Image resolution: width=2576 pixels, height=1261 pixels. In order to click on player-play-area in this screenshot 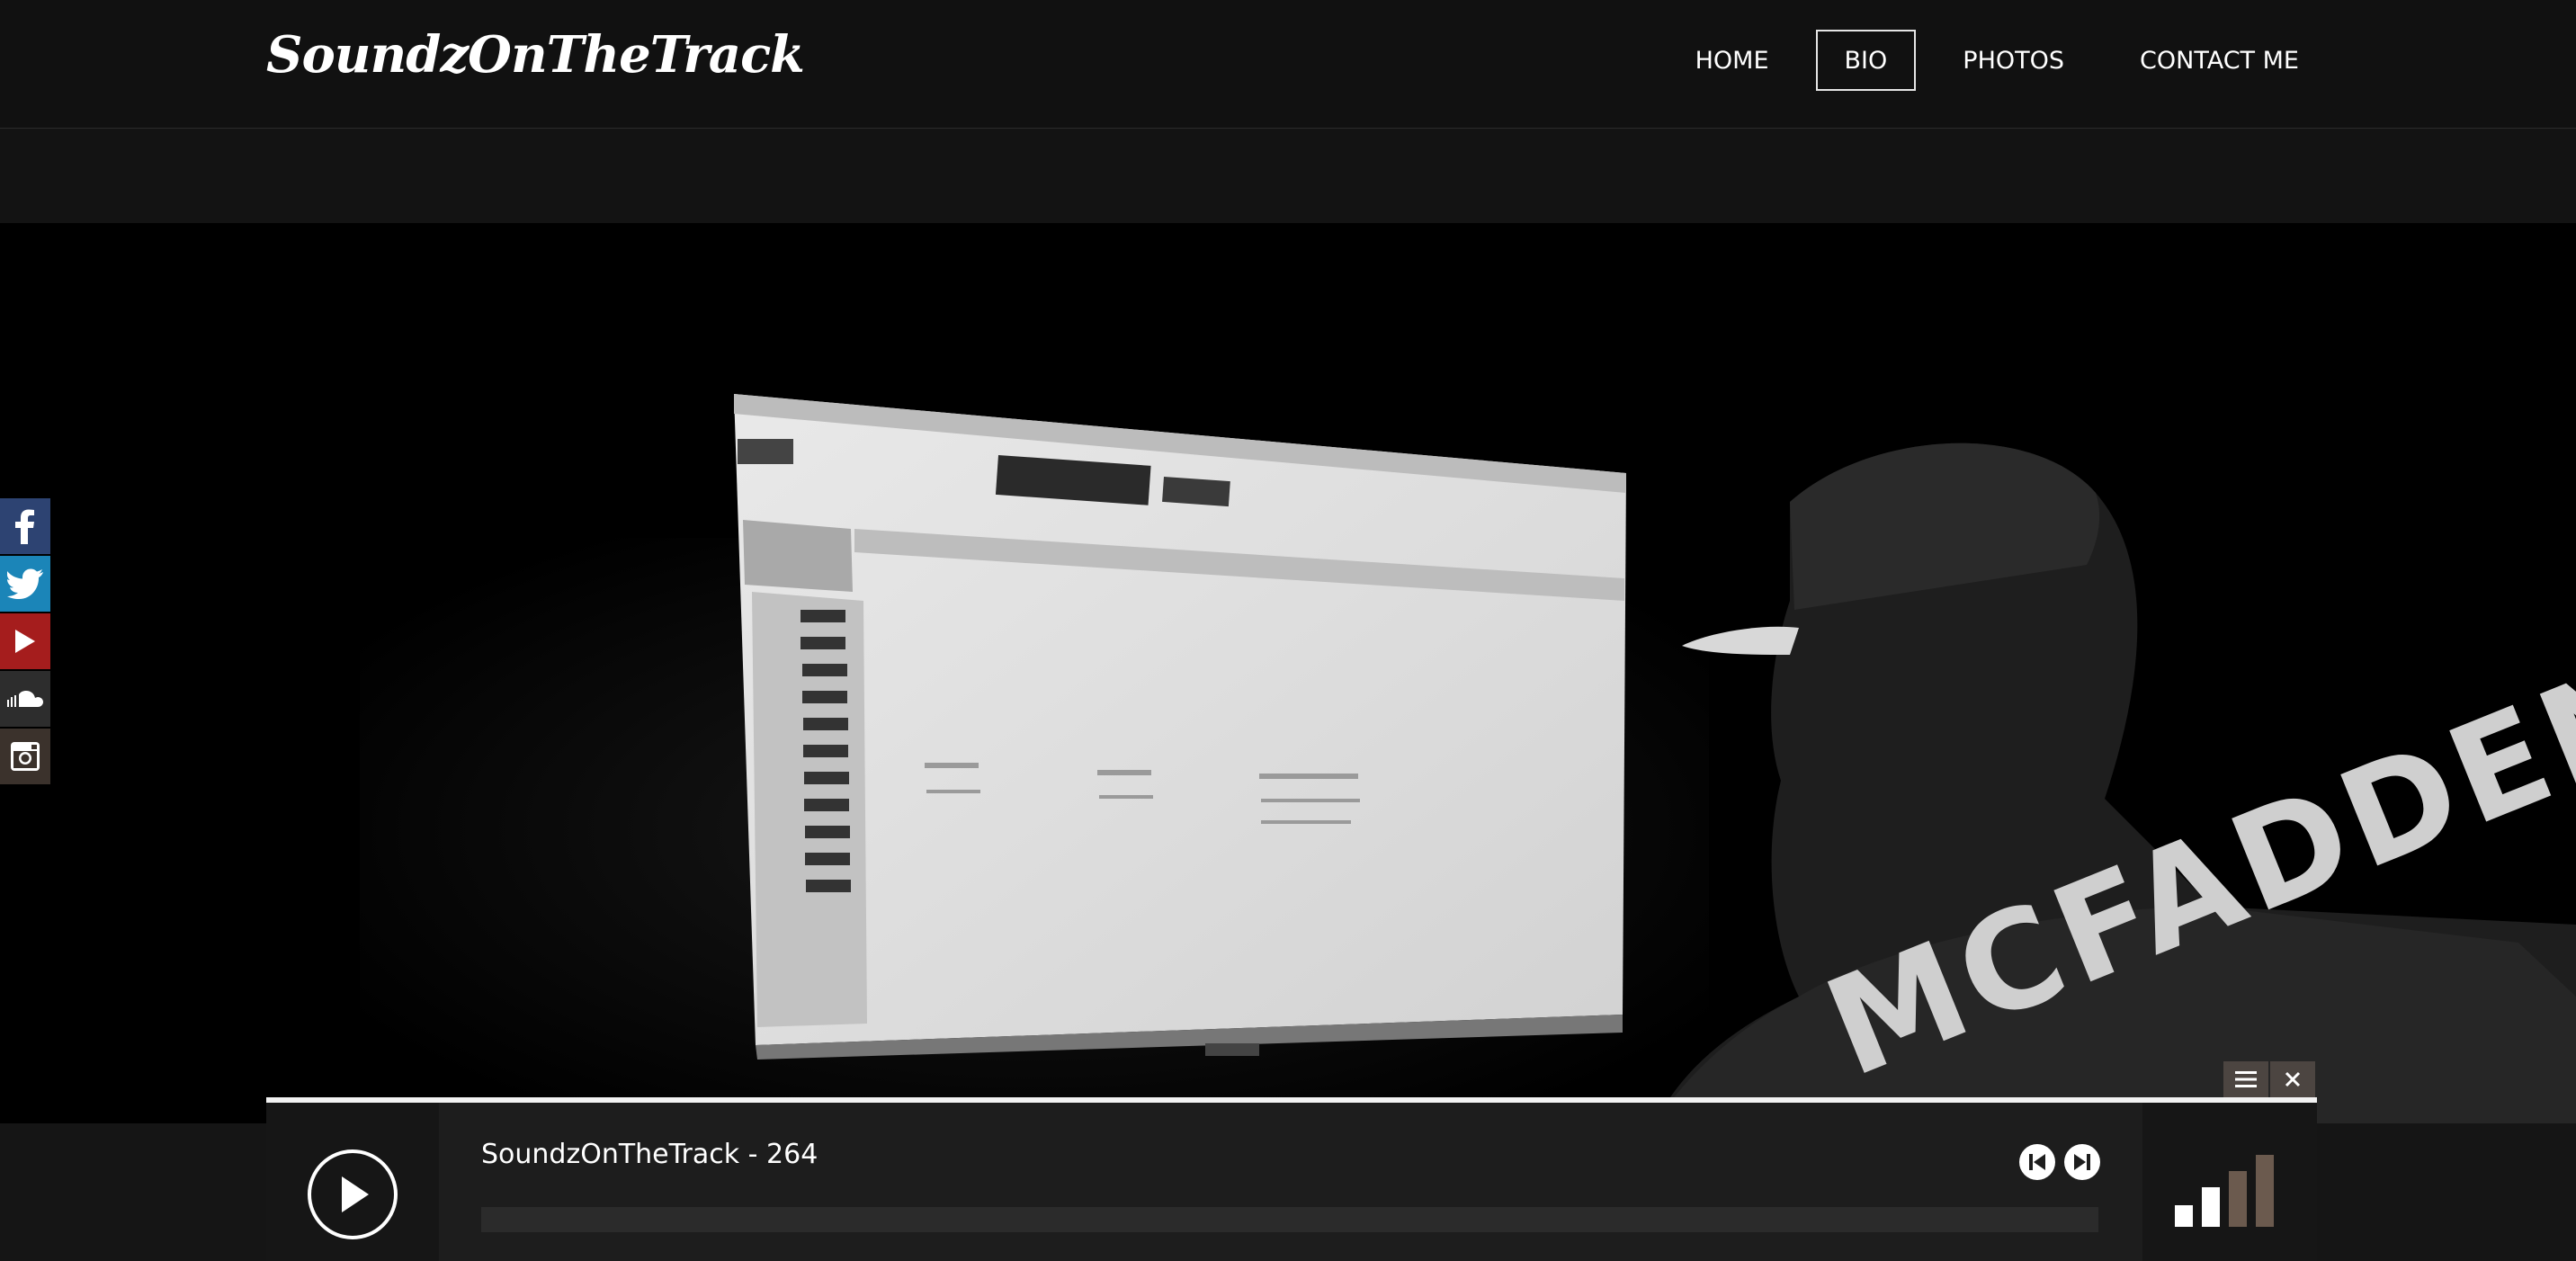, I will do `click(352, 1182)`.